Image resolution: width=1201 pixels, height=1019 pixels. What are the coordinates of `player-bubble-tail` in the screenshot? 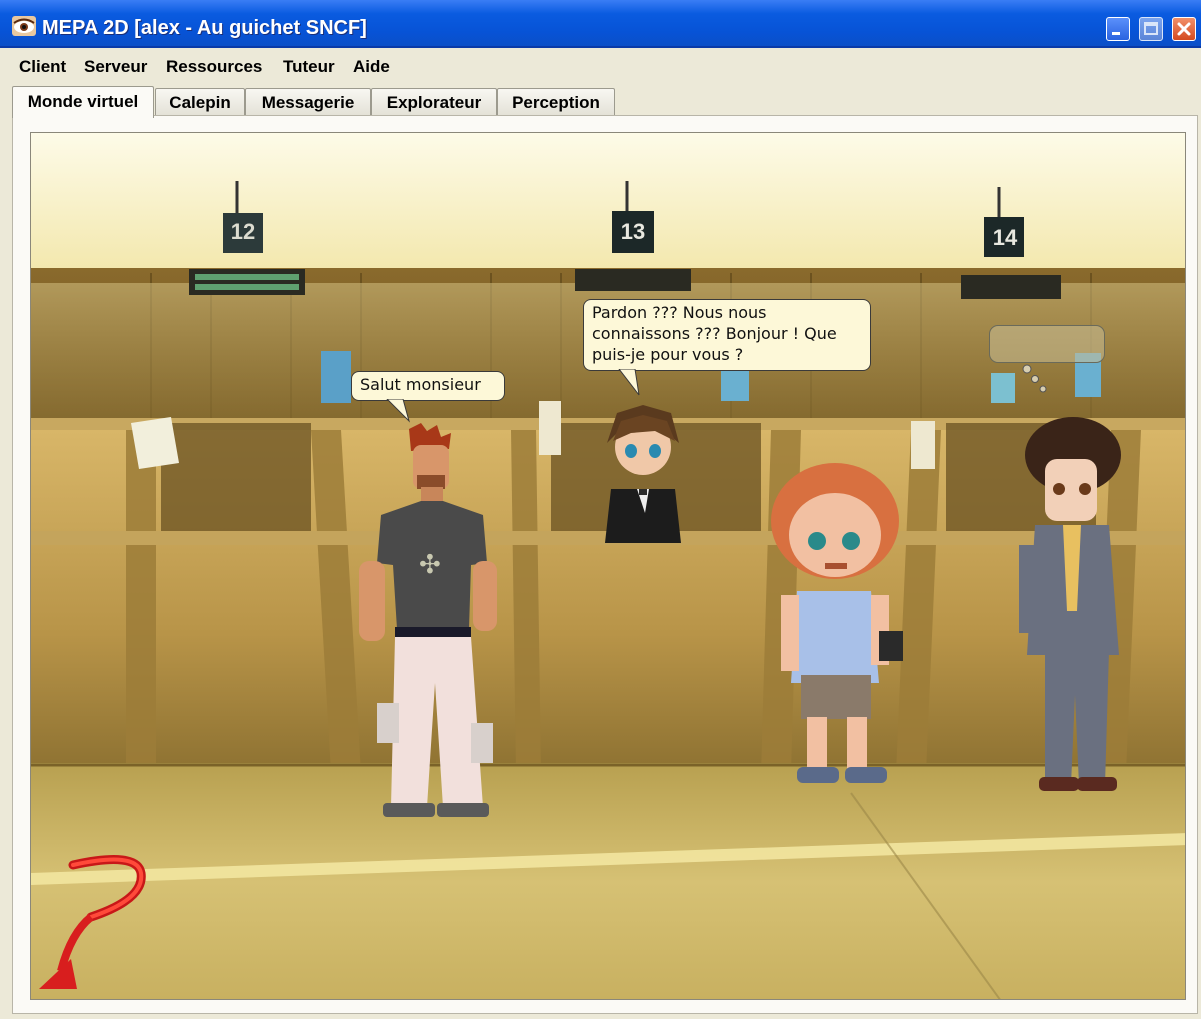 It's located at (398, 411).